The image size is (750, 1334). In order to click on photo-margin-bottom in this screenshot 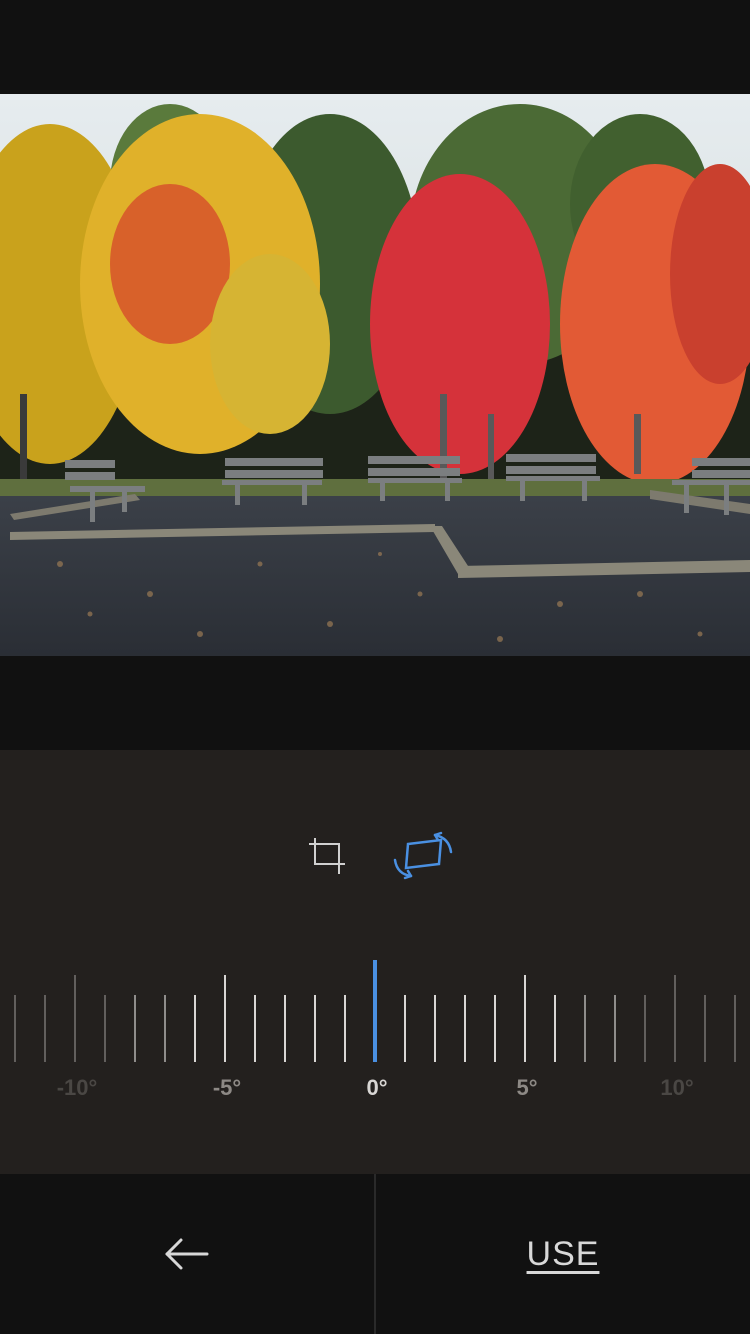, I will do `click(375, 703)`.